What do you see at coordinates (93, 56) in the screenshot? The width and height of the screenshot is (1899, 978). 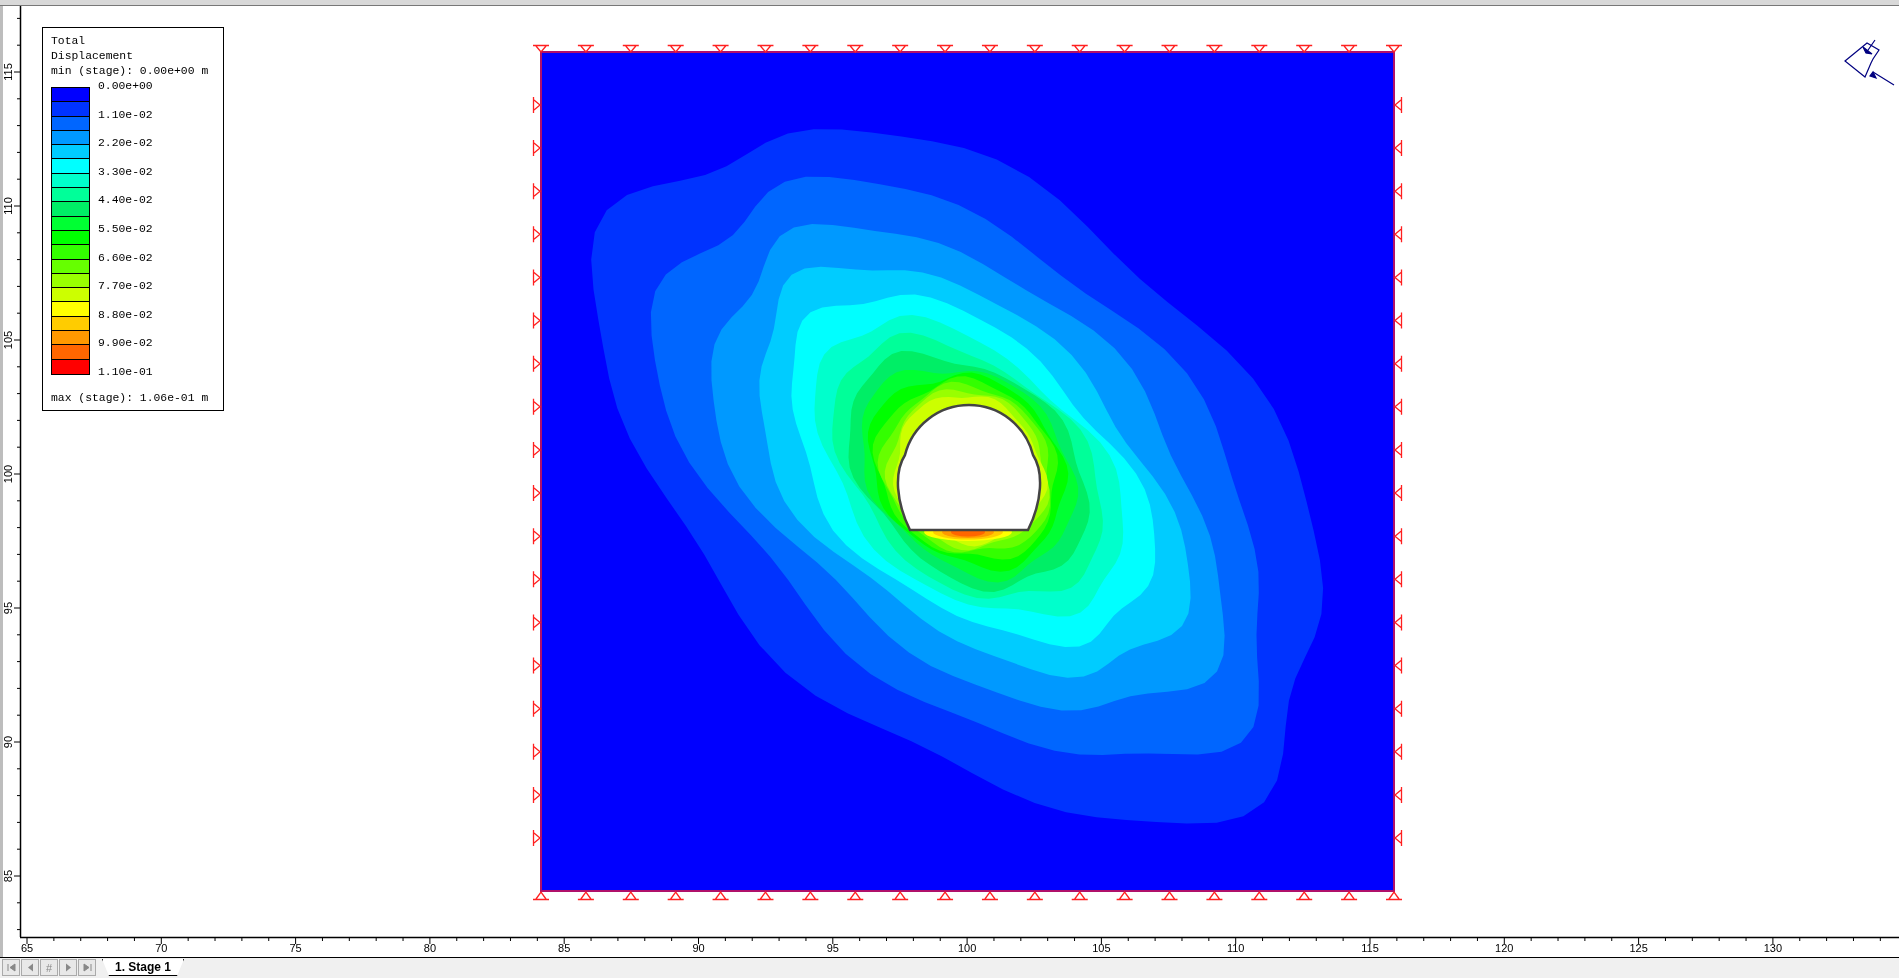 I see `legend-title: Displacement` at bounding box center [93, 56].